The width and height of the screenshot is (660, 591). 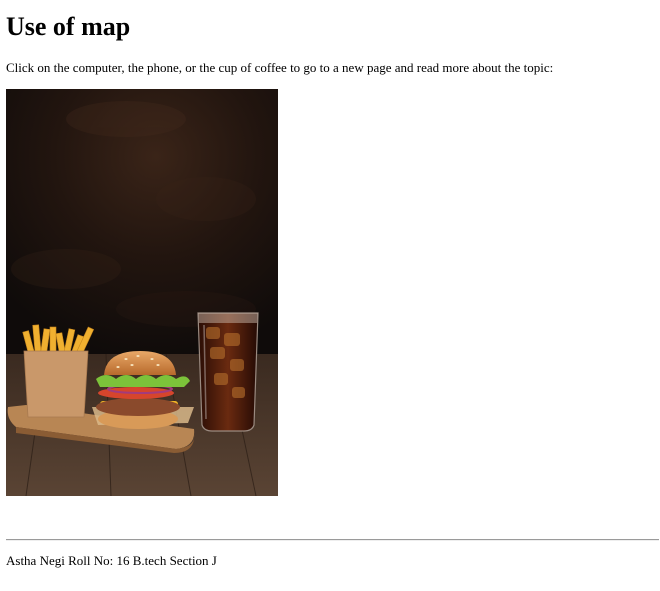 I want to click on cola-glass-hotspot, so click(x=228, y=372).